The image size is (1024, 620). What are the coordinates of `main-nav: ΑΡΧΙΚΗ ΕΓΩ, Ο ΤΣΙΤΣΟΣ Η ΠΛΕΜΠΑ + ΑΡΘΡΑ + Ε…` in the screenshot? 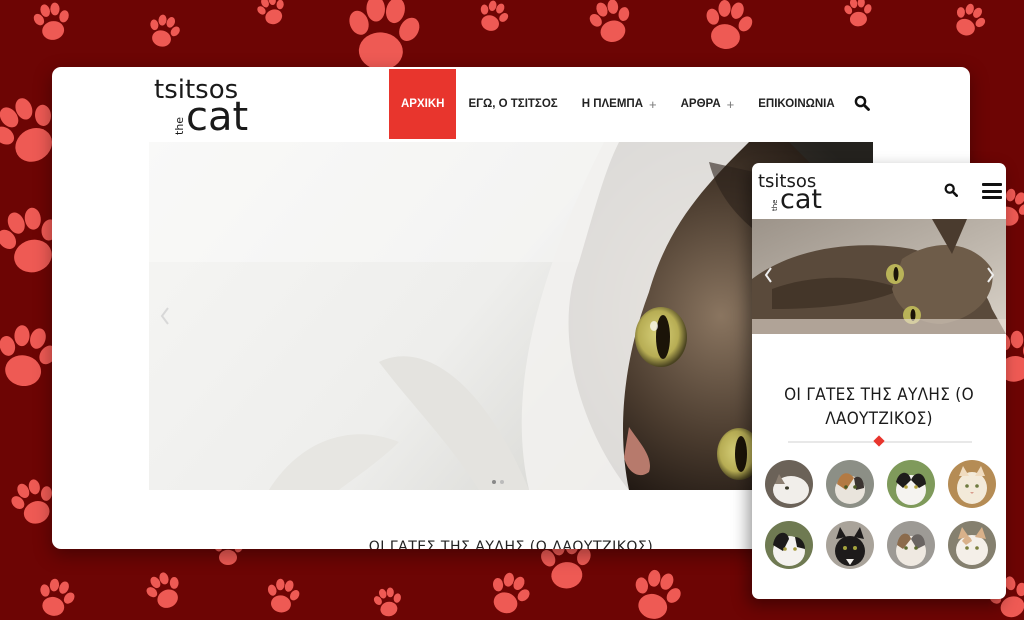 It's located at (618, 104).